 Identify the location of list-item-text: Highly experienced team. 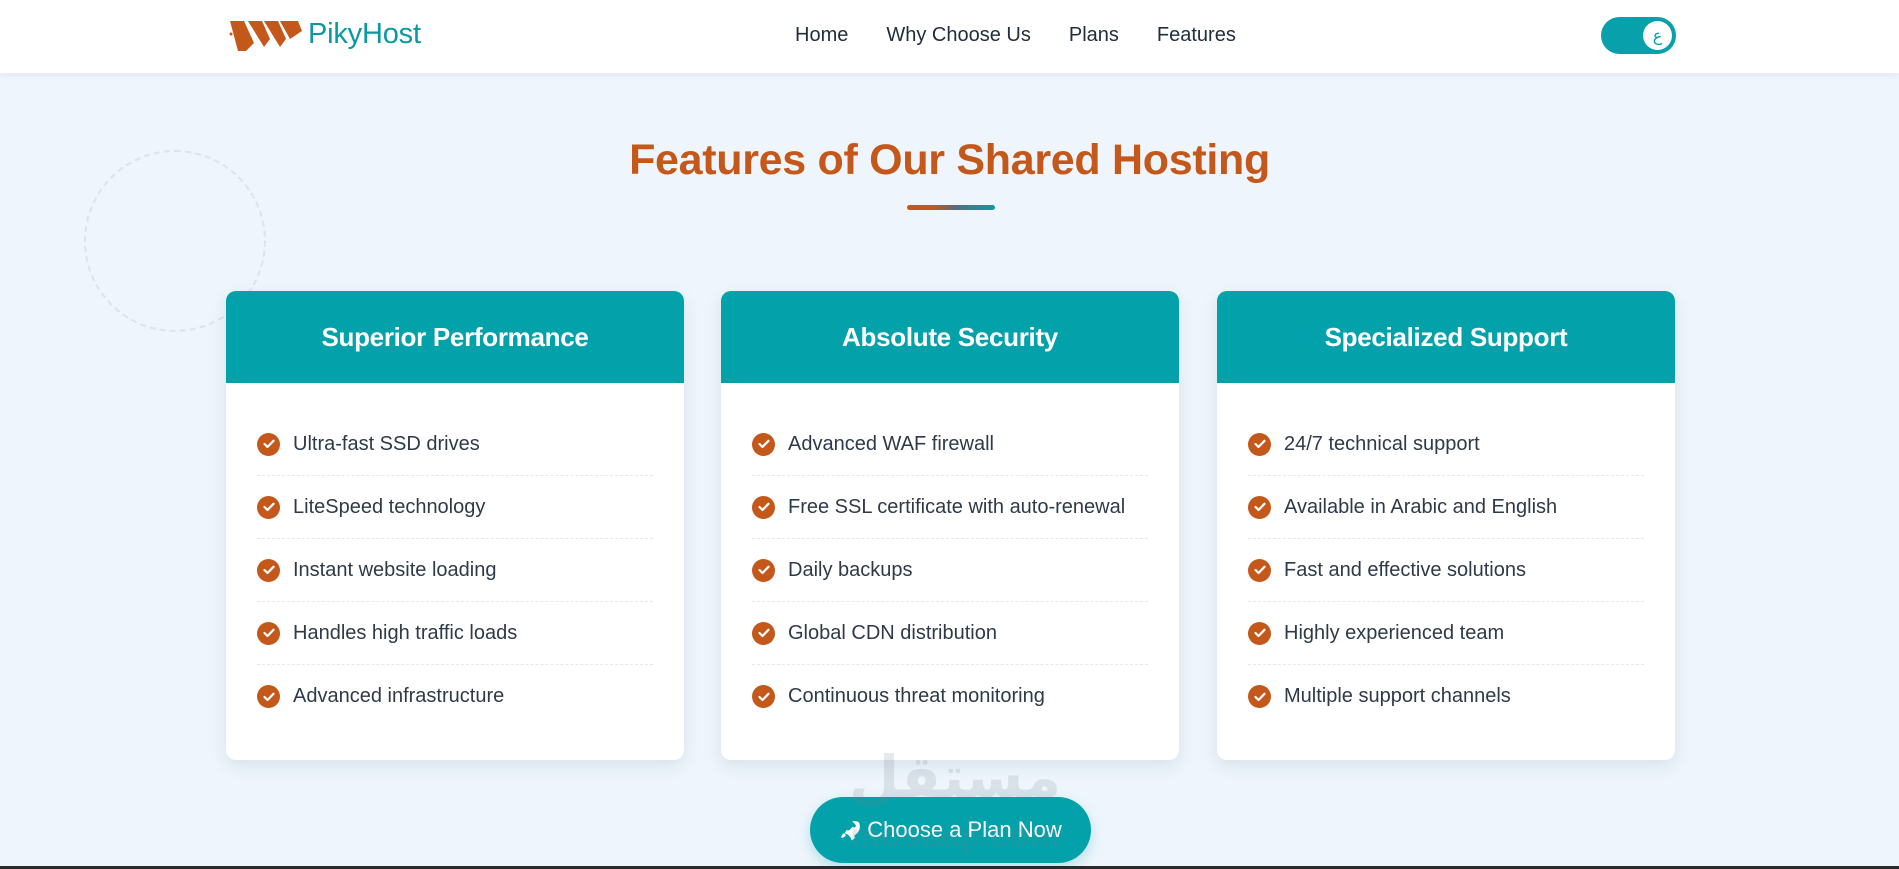
(1394, 632).